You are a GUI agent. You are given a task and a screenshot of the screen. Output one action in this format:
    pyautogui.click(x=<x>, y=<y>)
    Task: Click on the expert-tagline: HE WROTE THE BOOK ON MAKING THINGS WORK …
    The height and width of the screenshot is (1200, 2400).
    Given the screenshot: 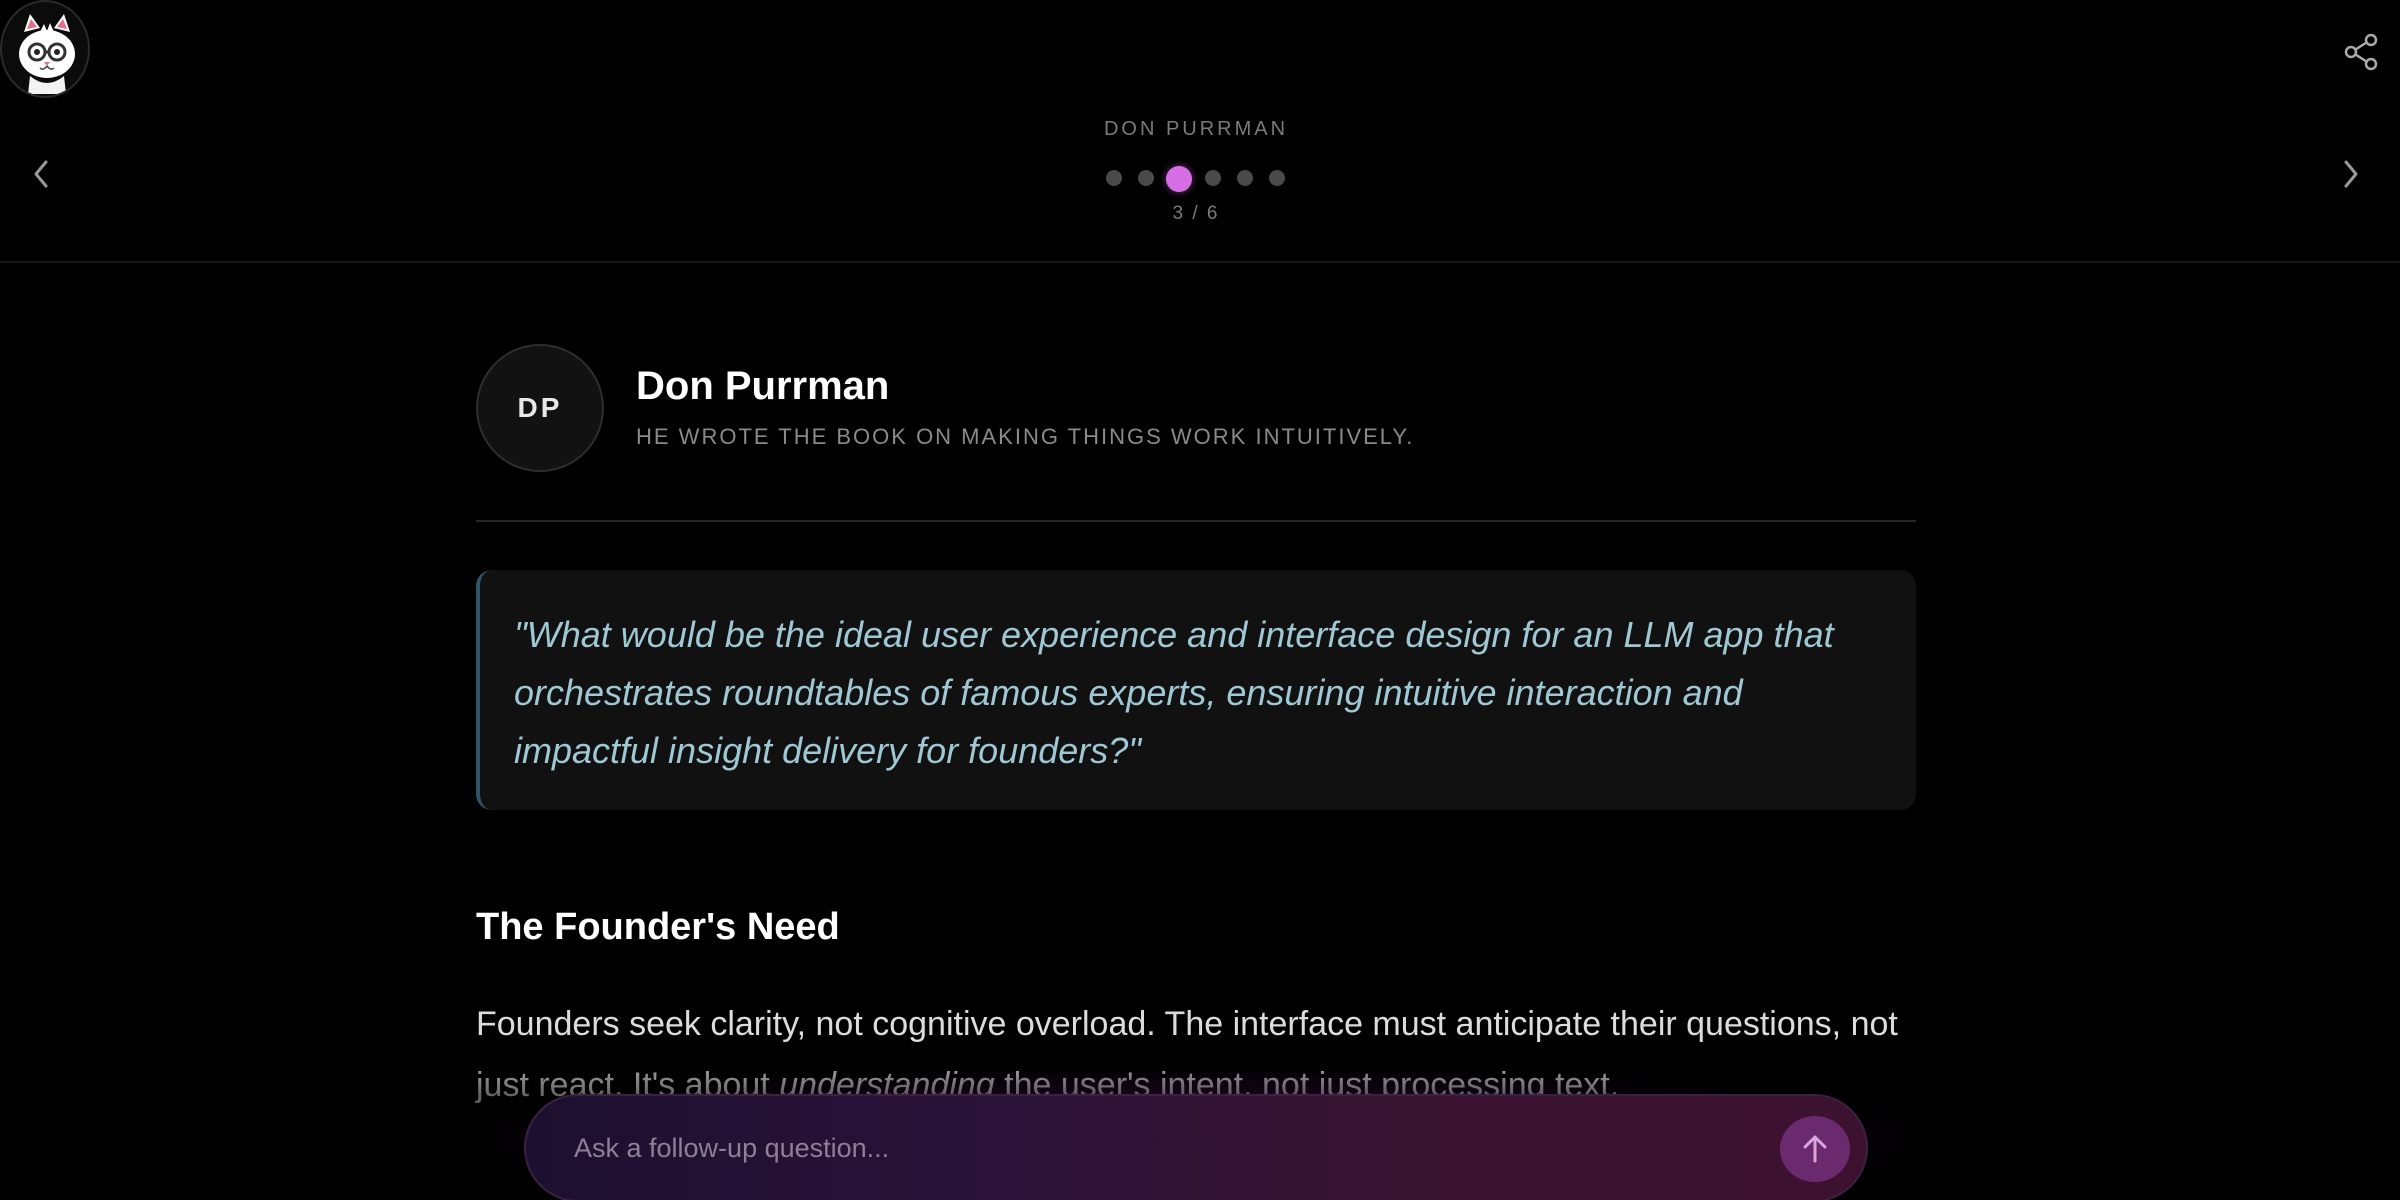 What is the action you would take?
    pyautogui.click(x=1025, y=436)
    